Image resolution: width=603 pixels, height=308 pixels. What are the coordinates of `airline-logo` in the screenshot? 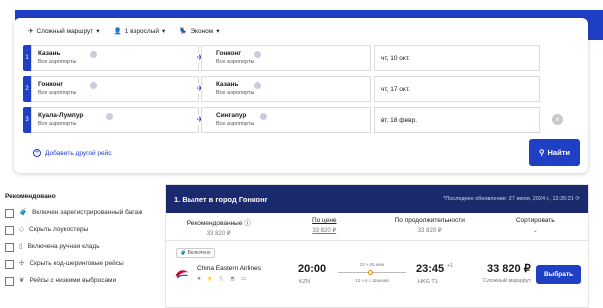 It's located at (182, 274).